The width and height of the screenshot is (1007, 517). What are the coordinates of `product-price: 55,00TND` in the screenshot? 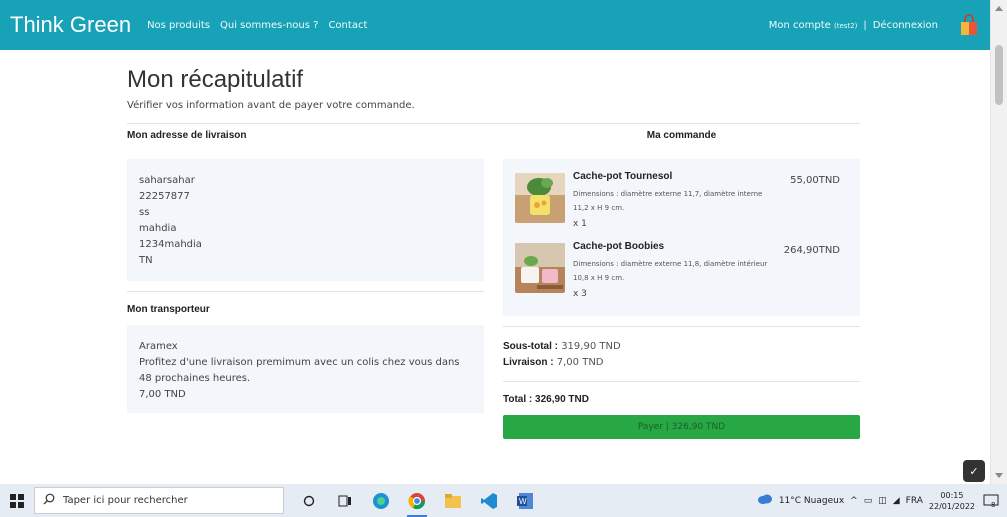 It's located at (815, 180).